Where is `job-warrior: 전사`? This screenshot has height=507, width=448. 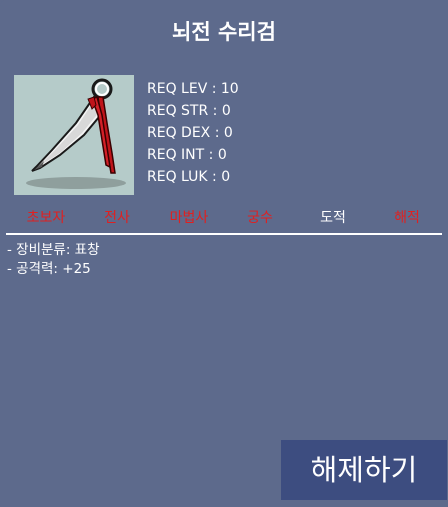 job-warrior: 전사 is located at coordinates (117, 218).